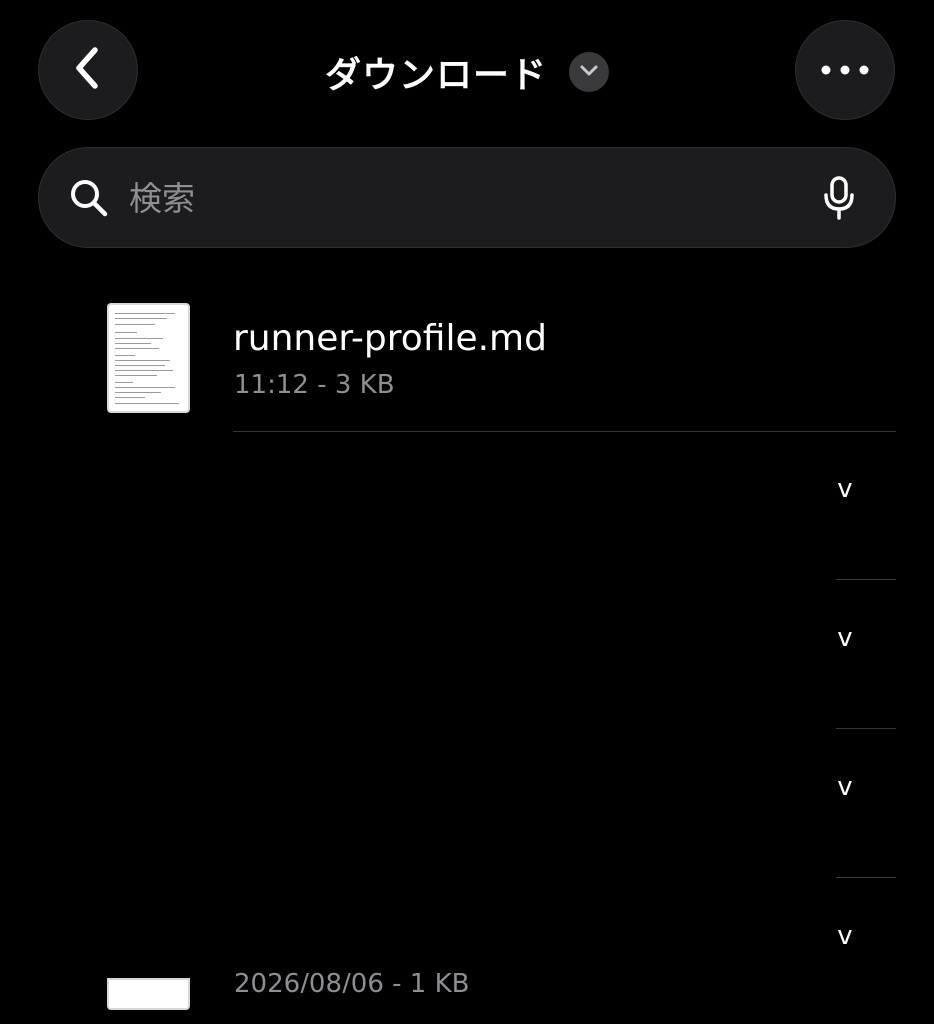 The image size is (934, 1024). Describe the element at coordinates (314, 385) in the screenshot. I see `file-meta: 11:12 - 3 KB` at that location.